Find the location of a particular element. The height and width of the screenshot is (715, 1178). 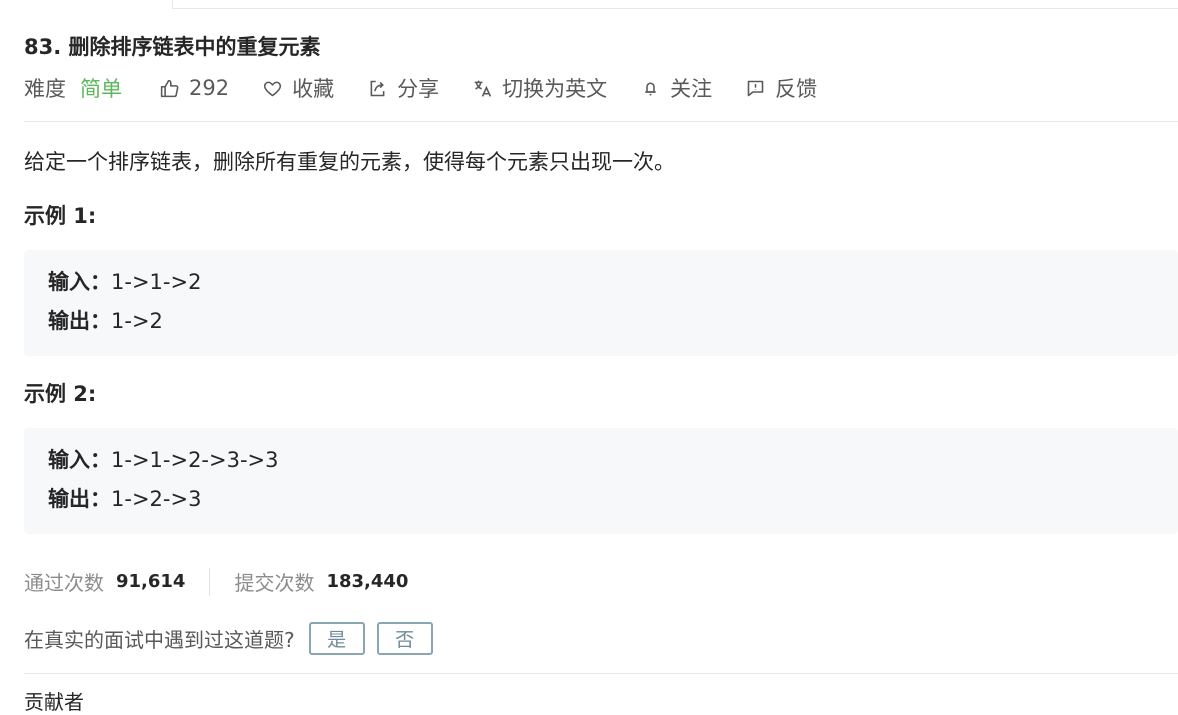

thumbs-up-icon is located at coordinates (169, 88).